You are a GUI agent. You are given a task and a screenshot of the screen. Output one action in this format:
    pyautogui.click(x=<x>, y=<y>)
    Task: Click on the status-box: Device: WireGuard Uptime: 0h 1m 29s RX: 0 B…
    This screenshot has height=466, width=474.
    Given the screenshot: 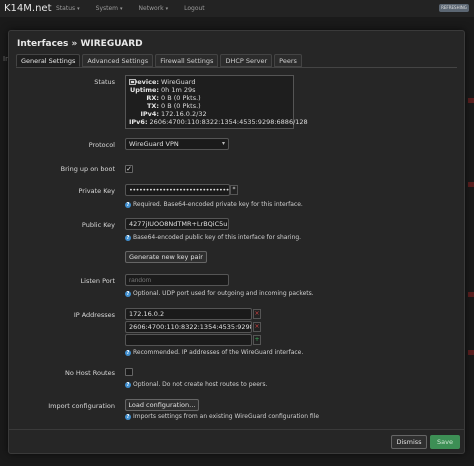 What is the action you would take?
    pyautogui.click(x=216, y=102)
    